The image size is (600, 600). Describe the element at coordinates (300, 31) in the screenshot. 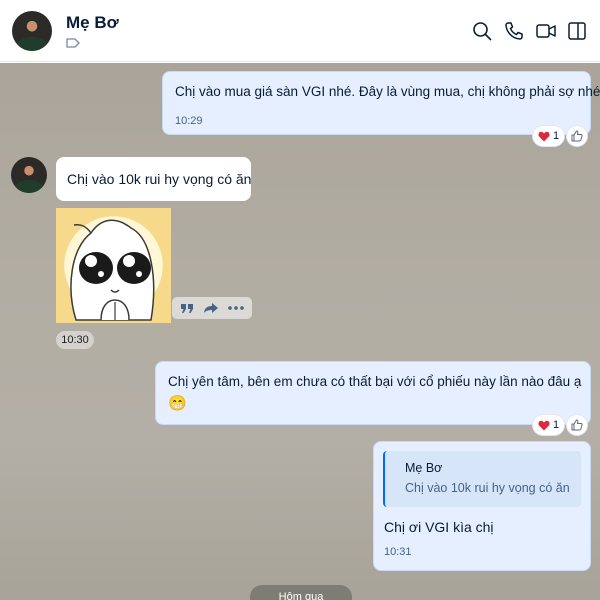

I see `chat-header: Mẹ Bơ` at that location.